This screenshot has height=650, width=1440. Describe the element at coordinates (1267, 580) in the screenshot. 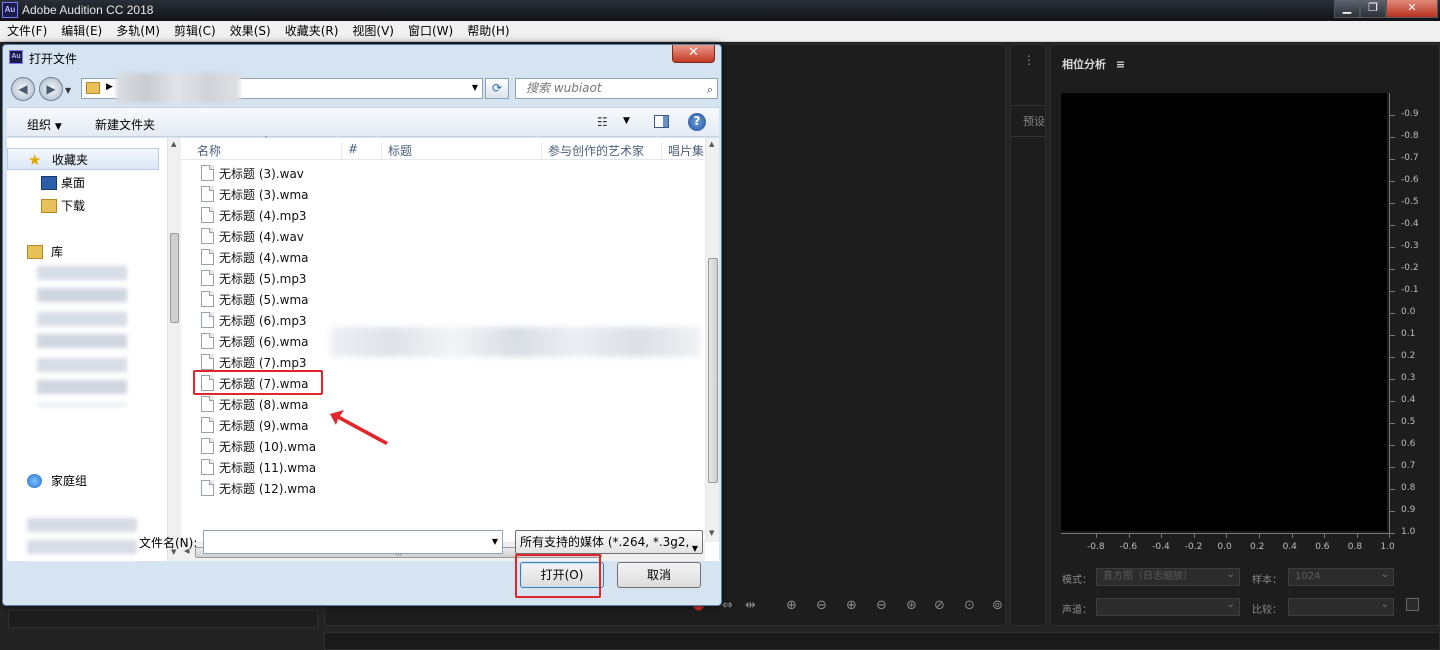

I see `sample-label: 样本：` at that location.